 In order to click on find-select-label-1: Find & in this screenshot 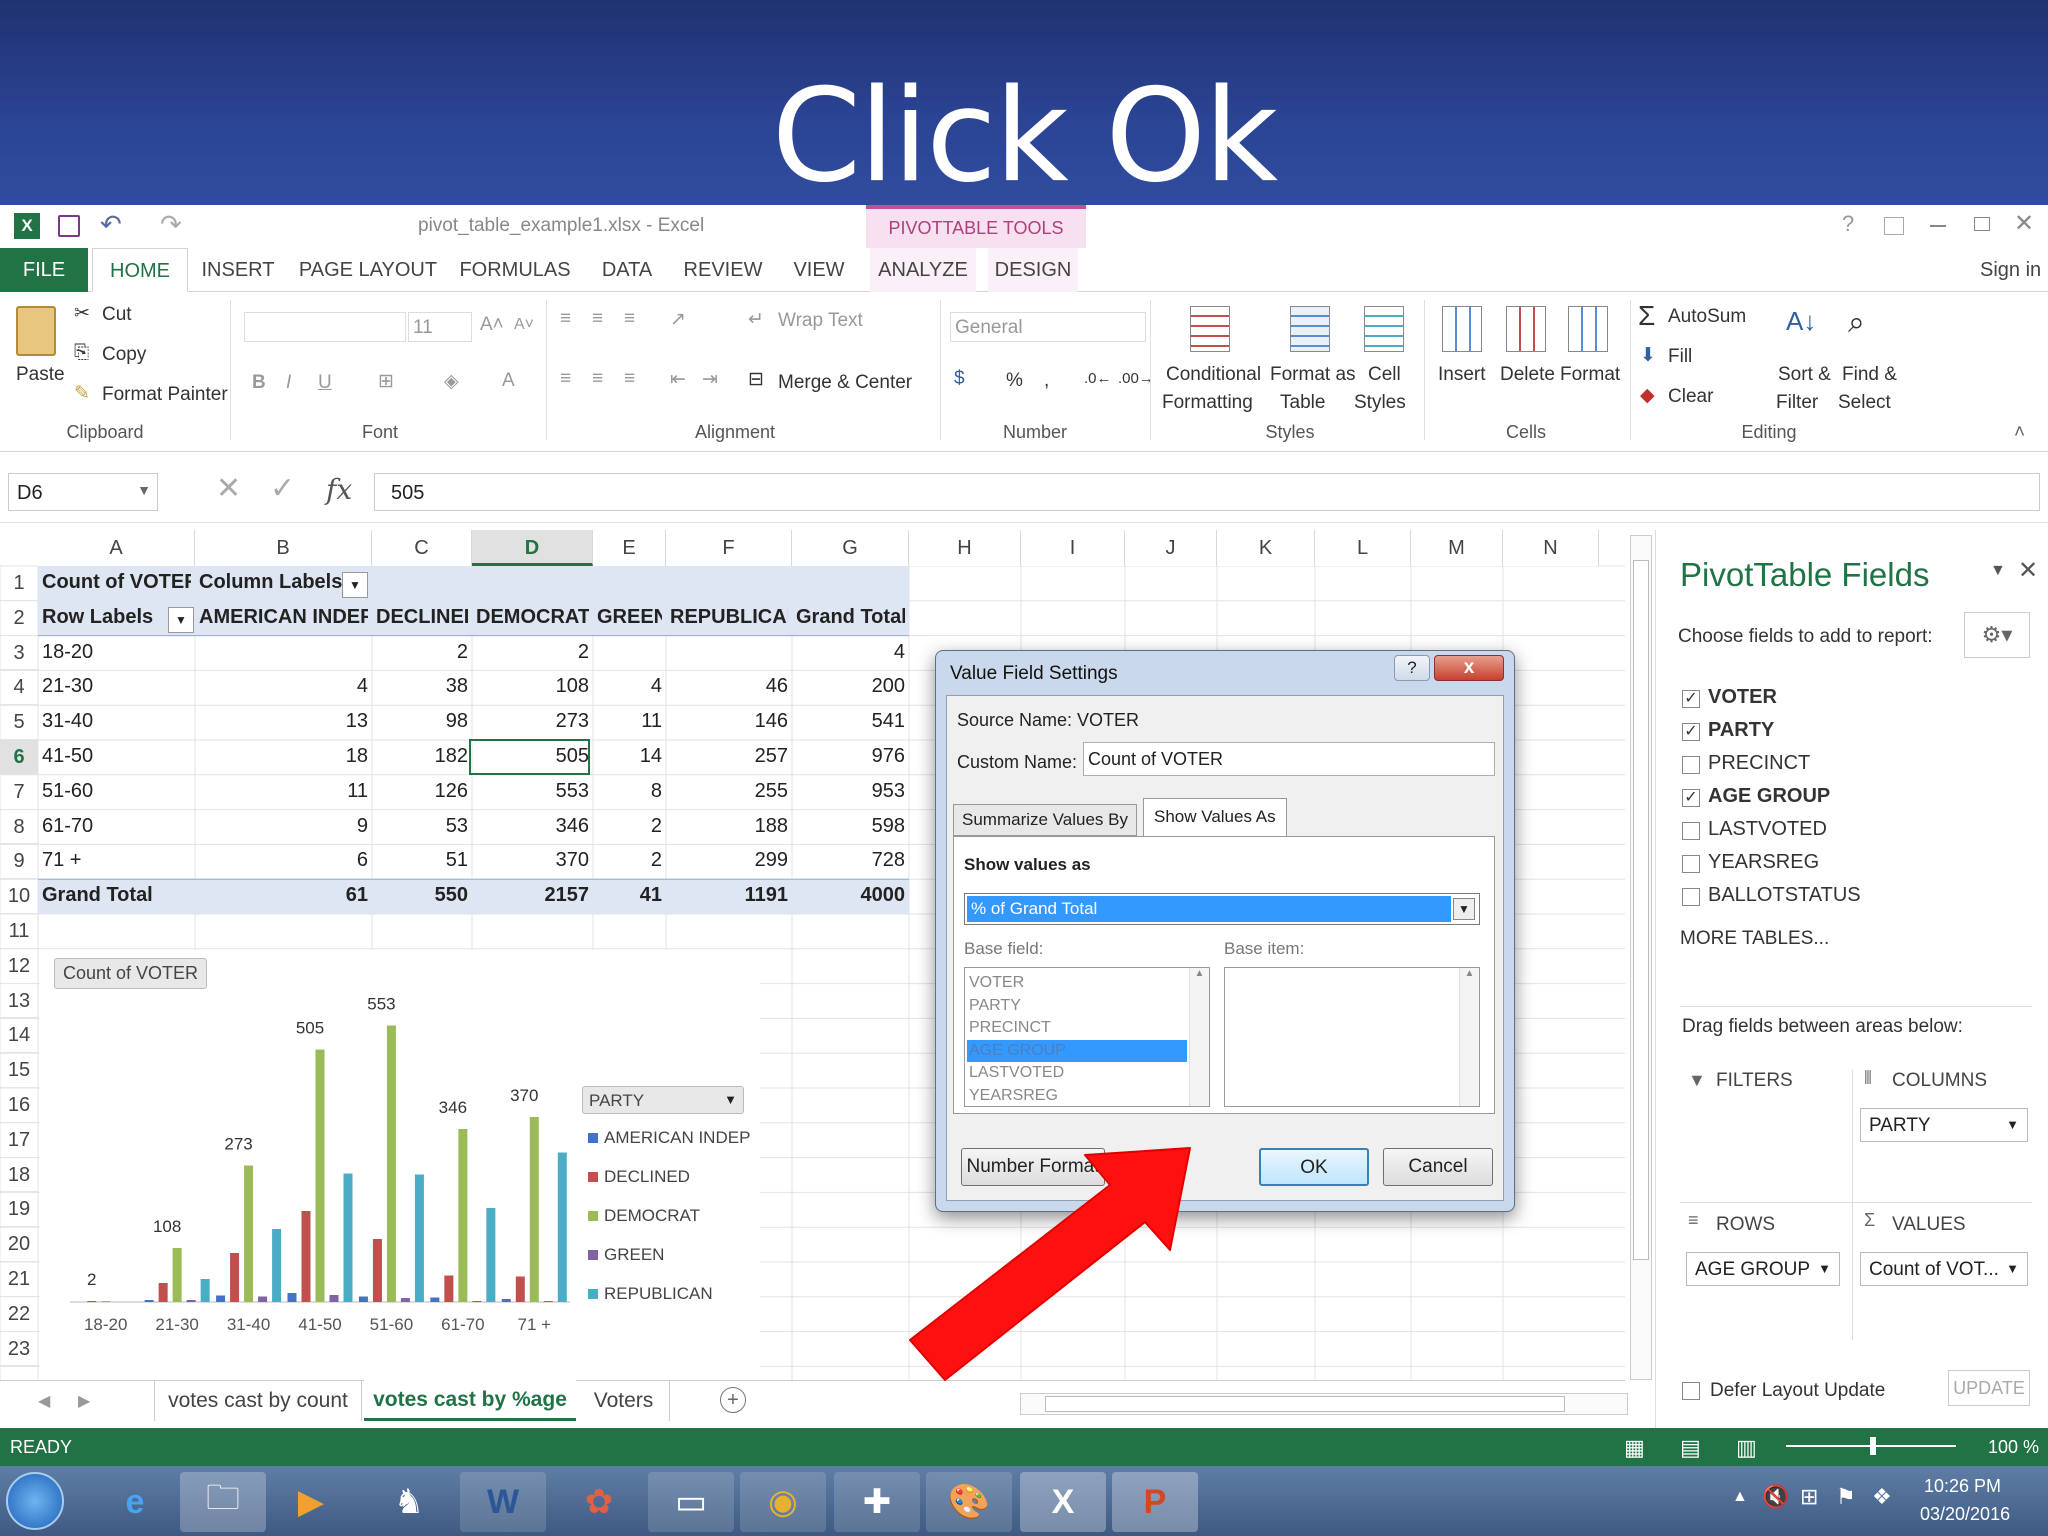, I will do `click(1869, 375)`.